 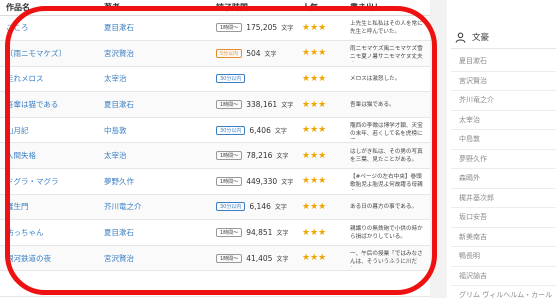 What do you see at coordinates (259, 233) in the screenshot?
I see `char-count: 94,851` at bounding box center [259, 233].